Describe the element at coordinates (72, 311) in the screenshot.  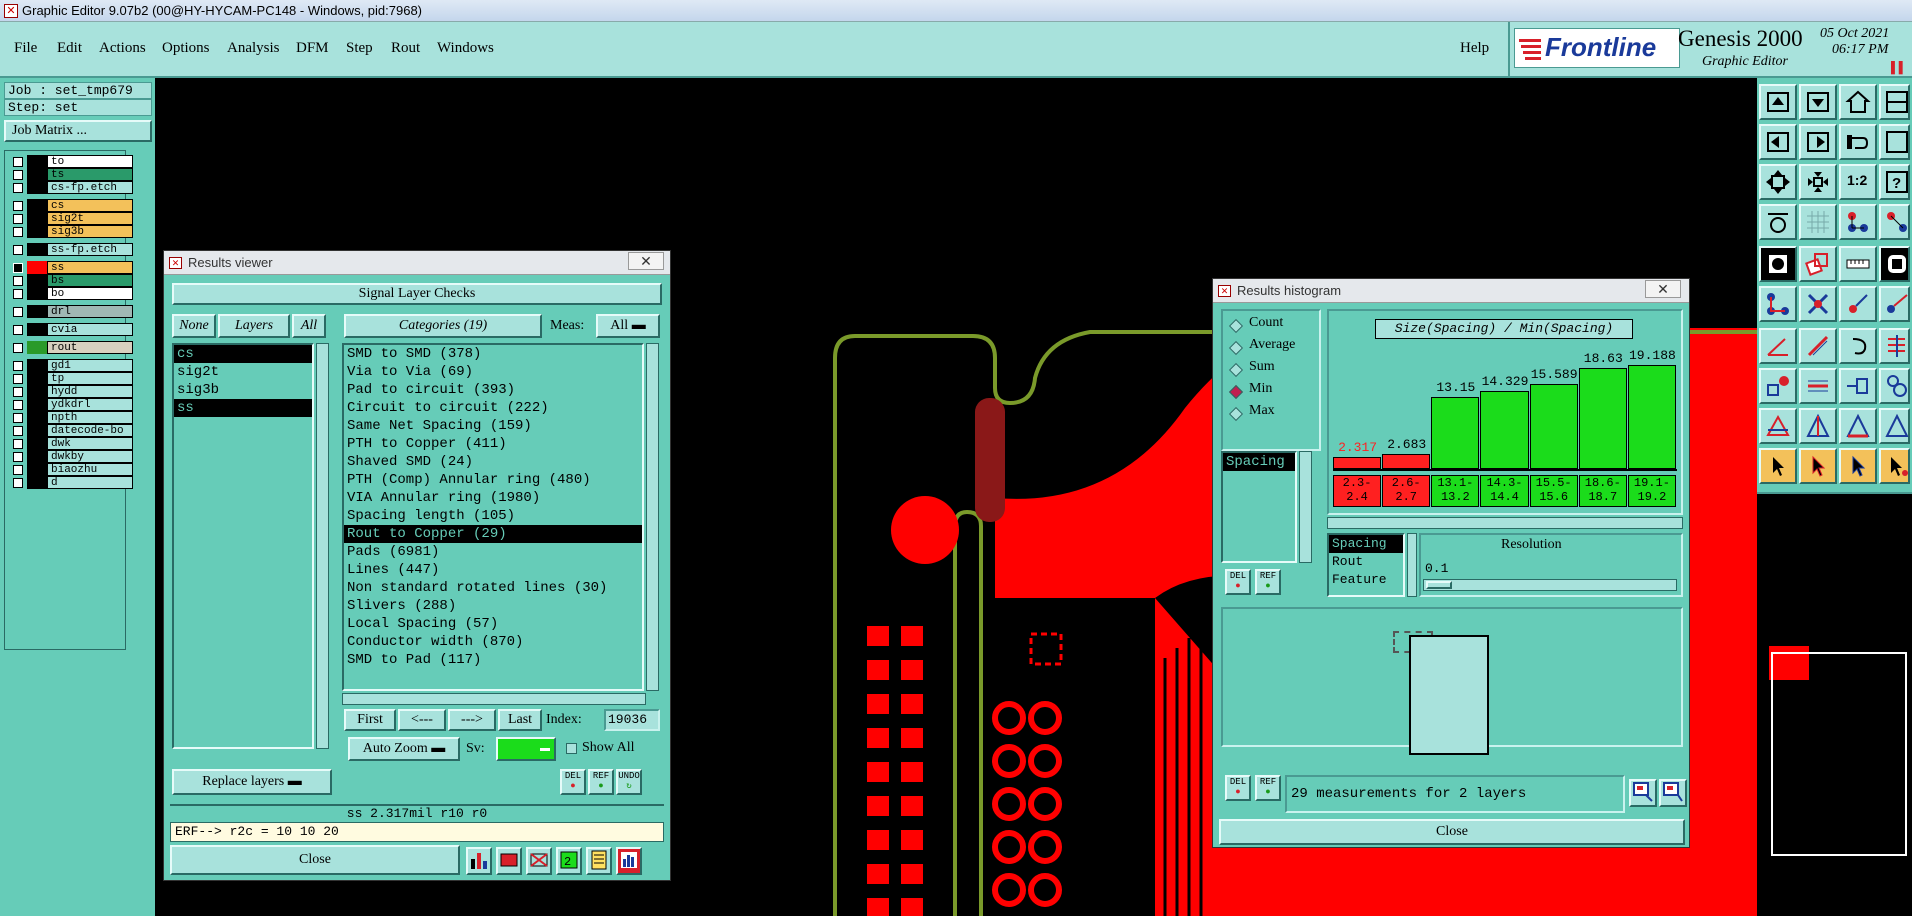
I see `layer-row-drl: drl` at that location.